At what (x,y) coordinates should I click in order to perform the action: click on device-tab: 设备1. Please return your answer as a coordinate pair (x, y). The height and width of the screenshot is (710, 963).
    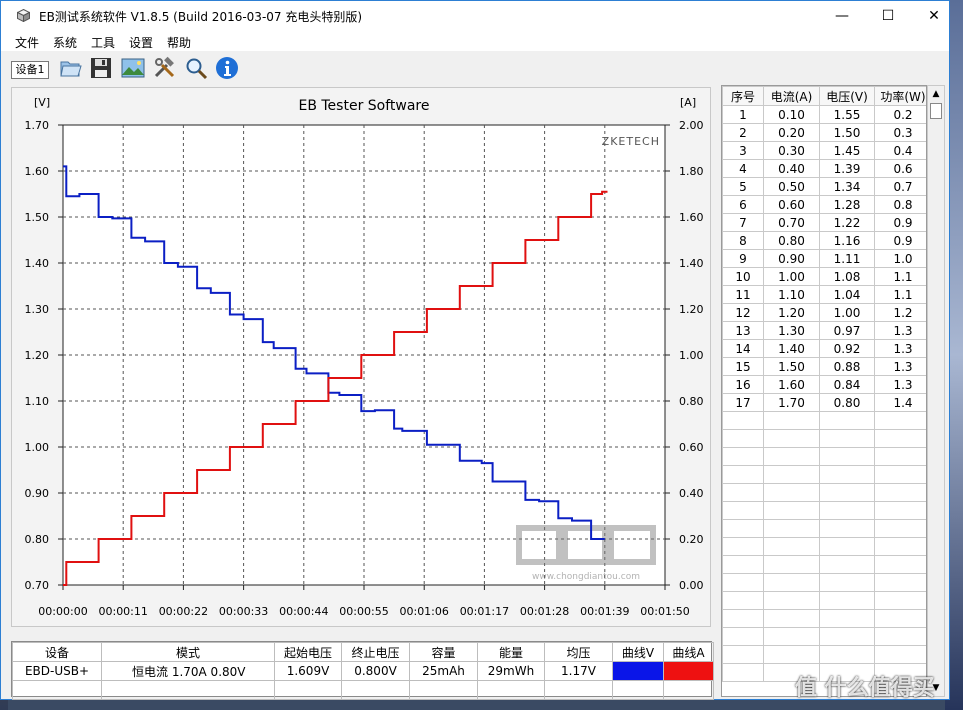
    Looking at the image, I should click on (30, 70).